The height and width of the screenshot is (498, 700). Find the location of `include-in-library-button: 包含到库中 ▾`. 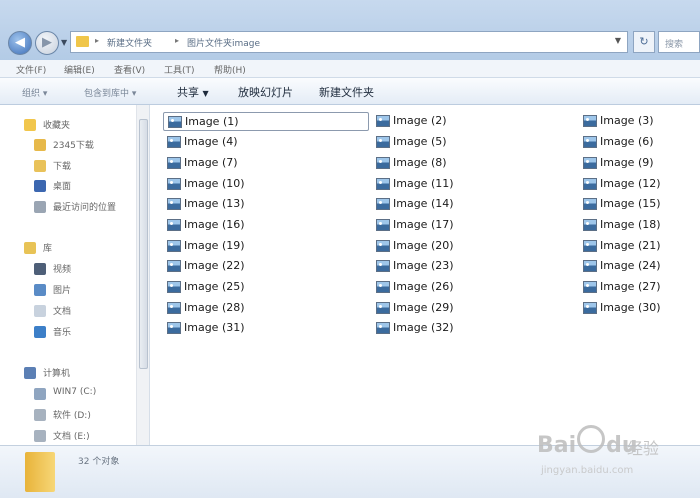

include-in-library-button: 包含到库中 ▾ is located at coordinates (110, 92).